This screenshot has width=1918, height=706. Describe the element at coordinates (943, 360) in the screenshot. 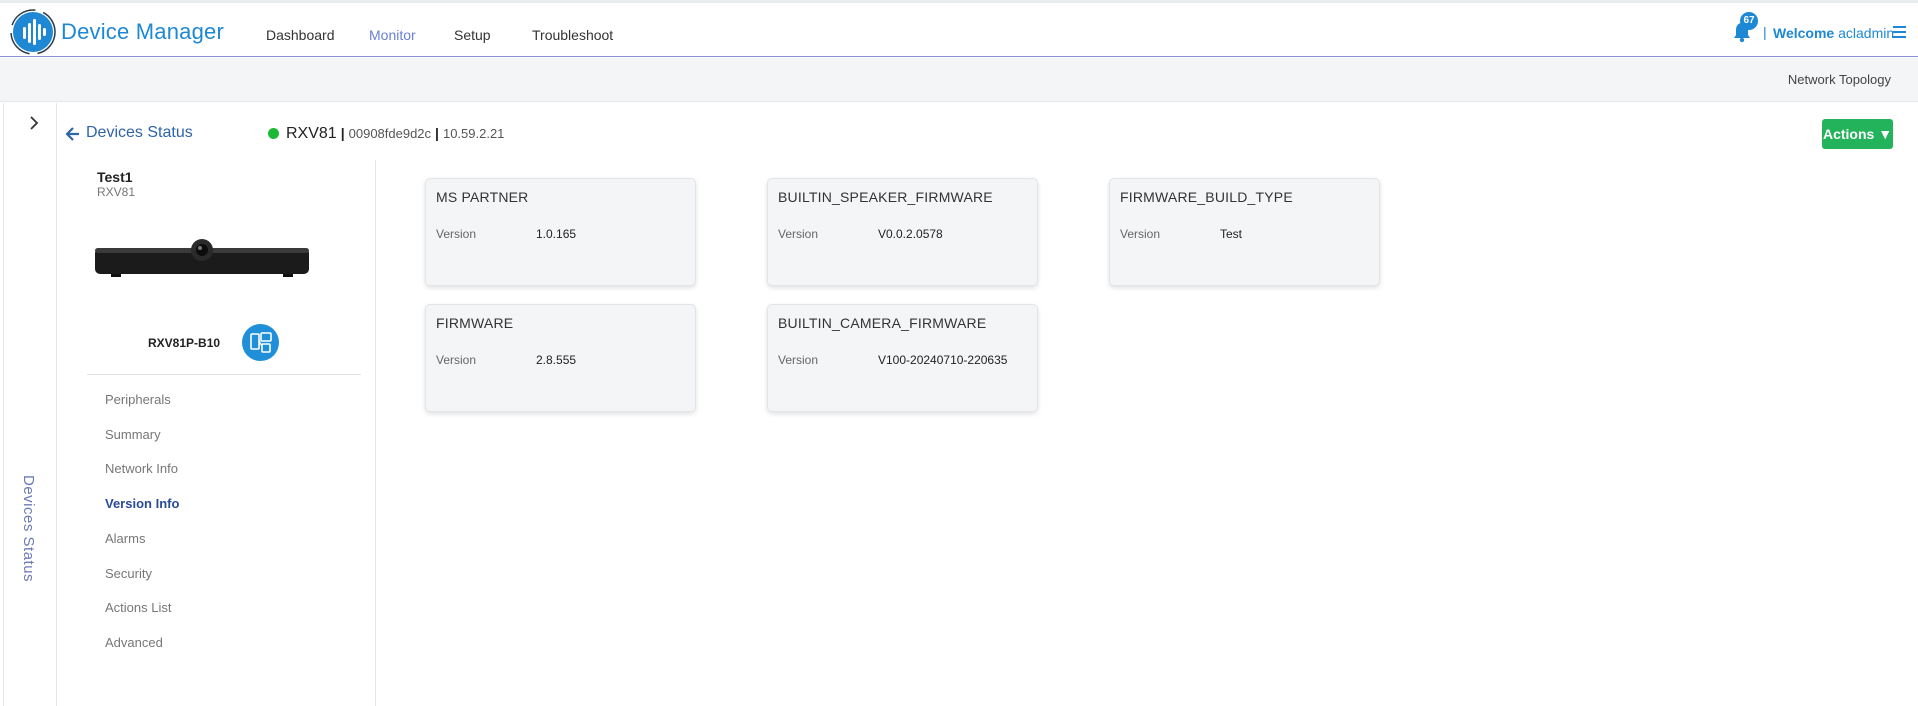

I see `version-card-value: V100-20240710-220635` at that location.